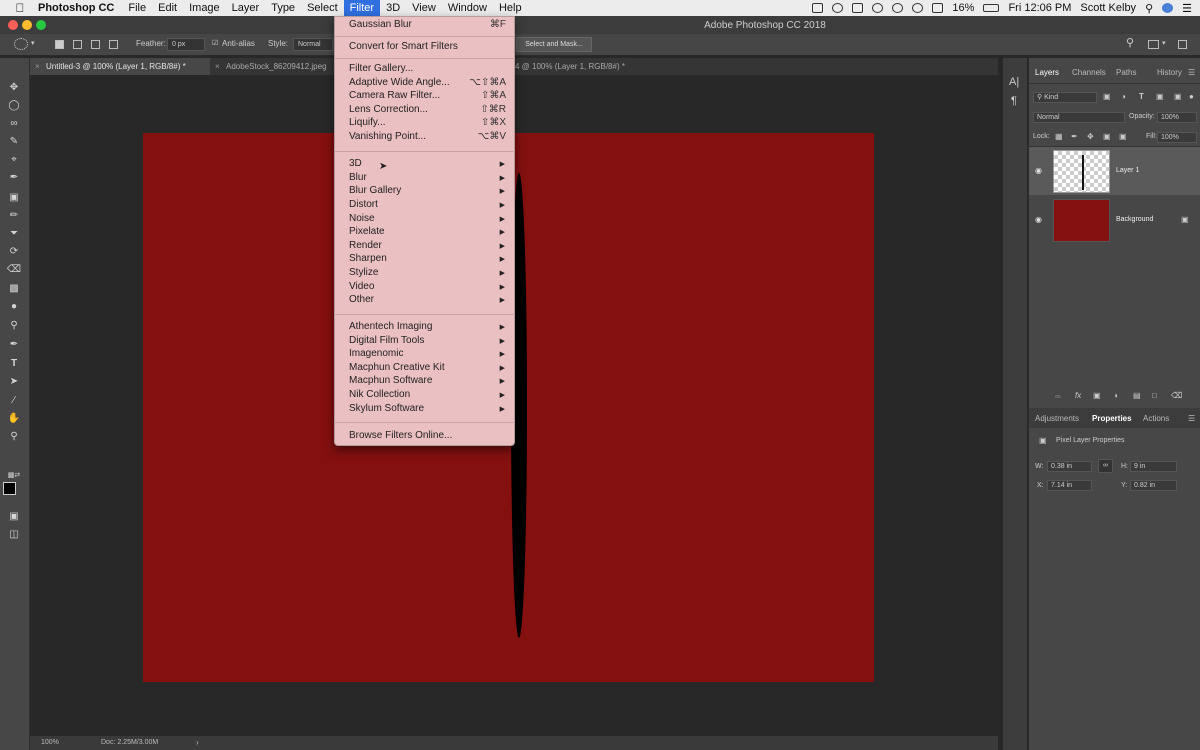  I want to click on filter-pixel-icon: ▣, so click(1107, 96).